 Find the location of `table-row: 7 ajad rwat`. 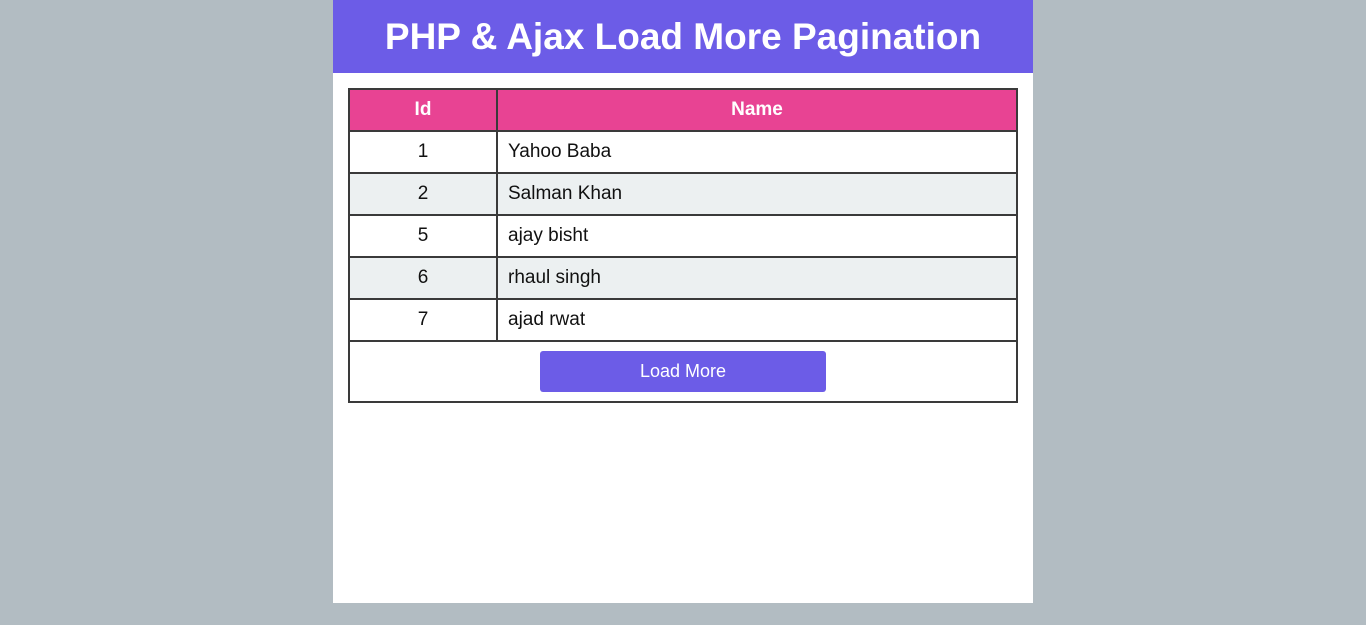

table-row: 7 ajad rwat is located at coordinates (683, 320).